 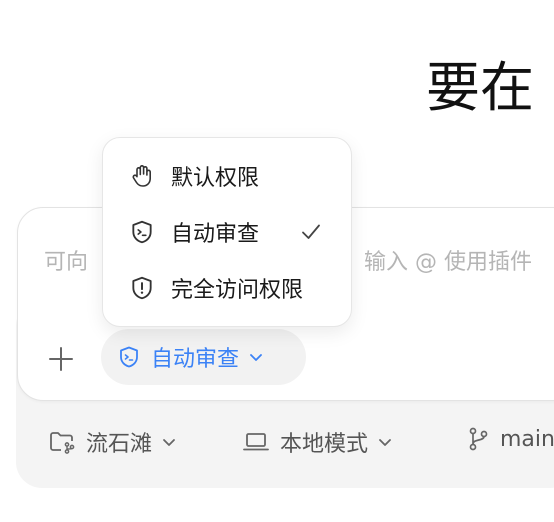 I want to click on menu-item-auto-review: 自动审查, so click(x=227, y=232).